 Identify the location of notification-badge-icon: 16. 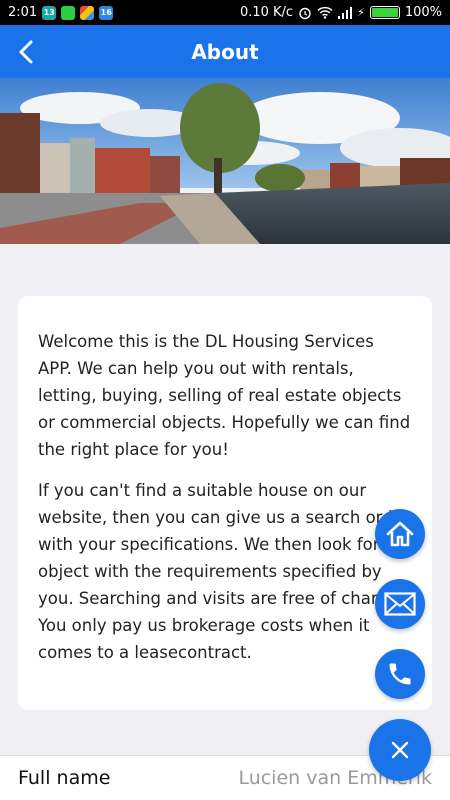
(106, 12).